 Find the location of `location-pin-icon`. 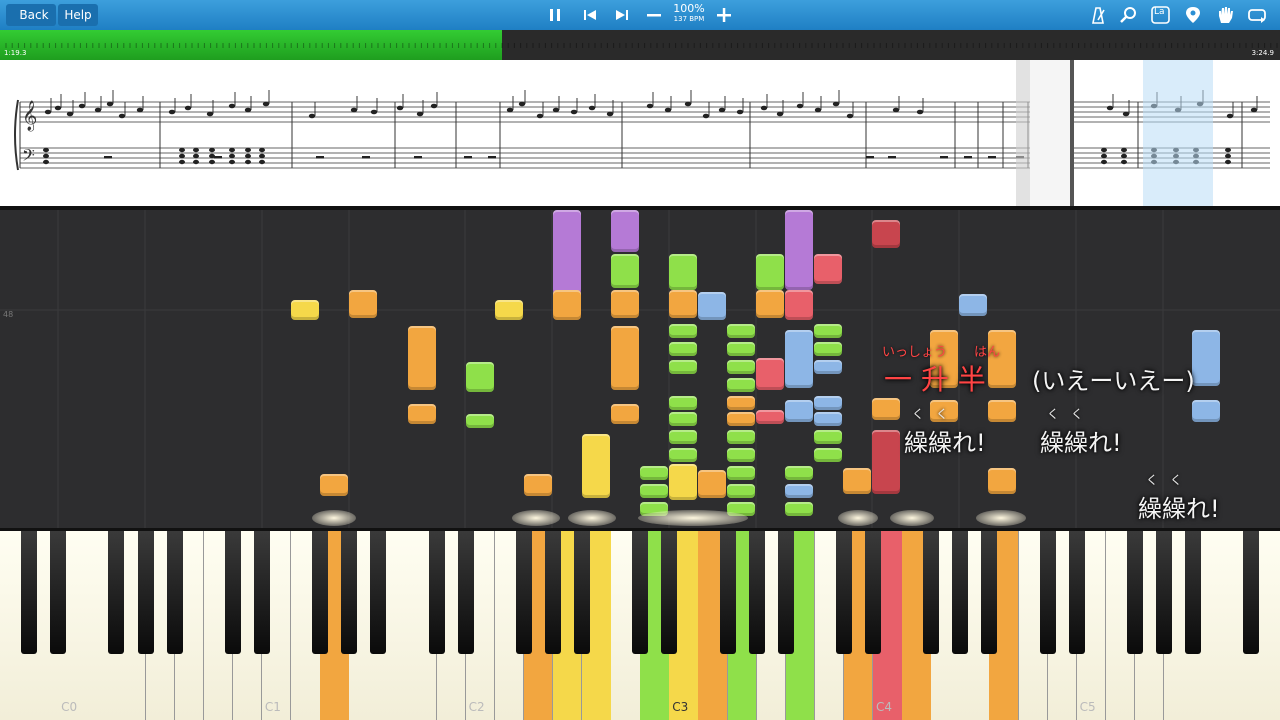

location-pin-icon is located at coordinates (1193, 15).